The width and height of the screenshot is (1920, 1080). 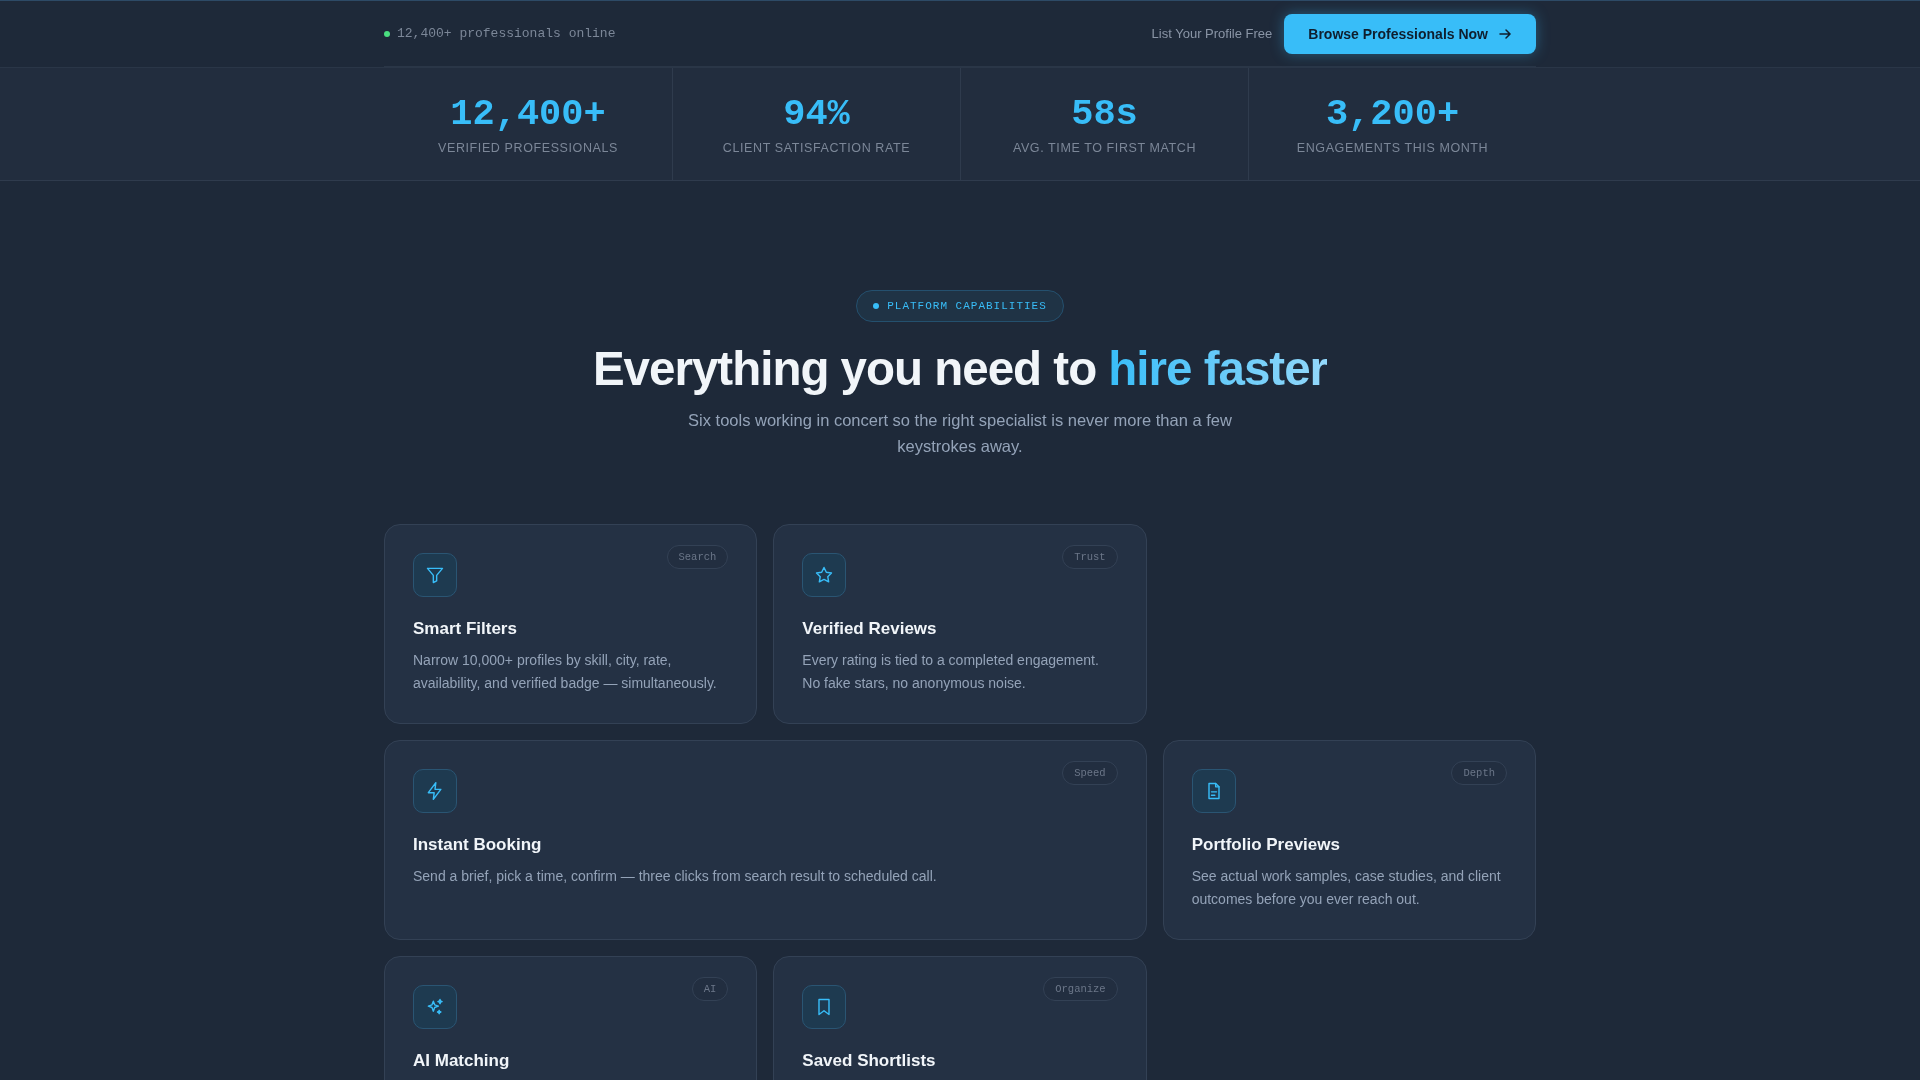 I want to click on section-heading: Everything you need to hire faster, so click(x=960, y=369).